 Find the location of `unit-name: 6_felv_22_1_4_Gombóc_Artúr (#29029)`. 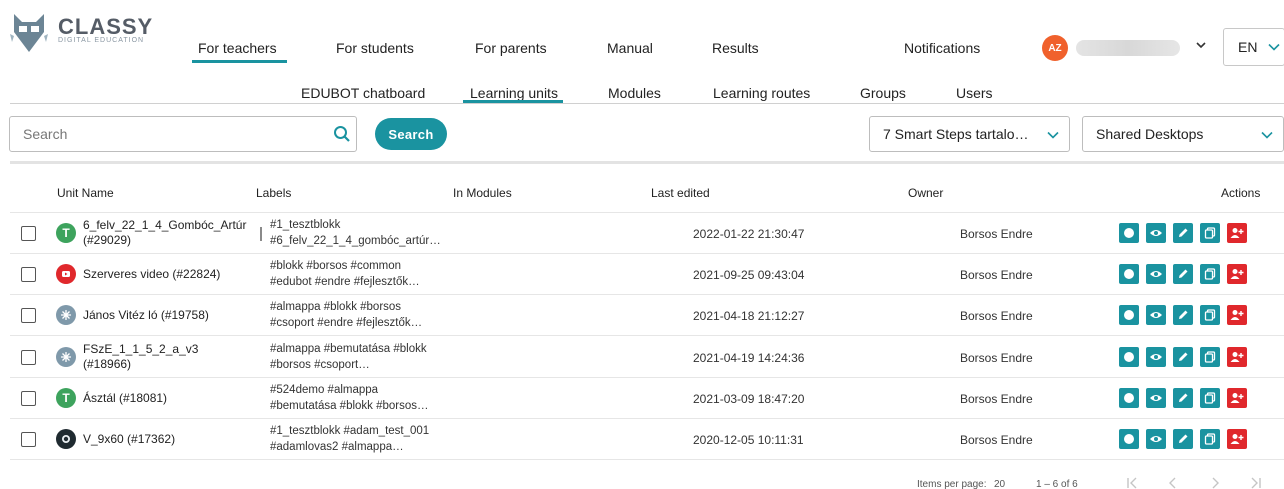

unit-name: 6_felv_22_1_4_Gombóc_Artúr (#29029) is located at coordinates (164, 233).